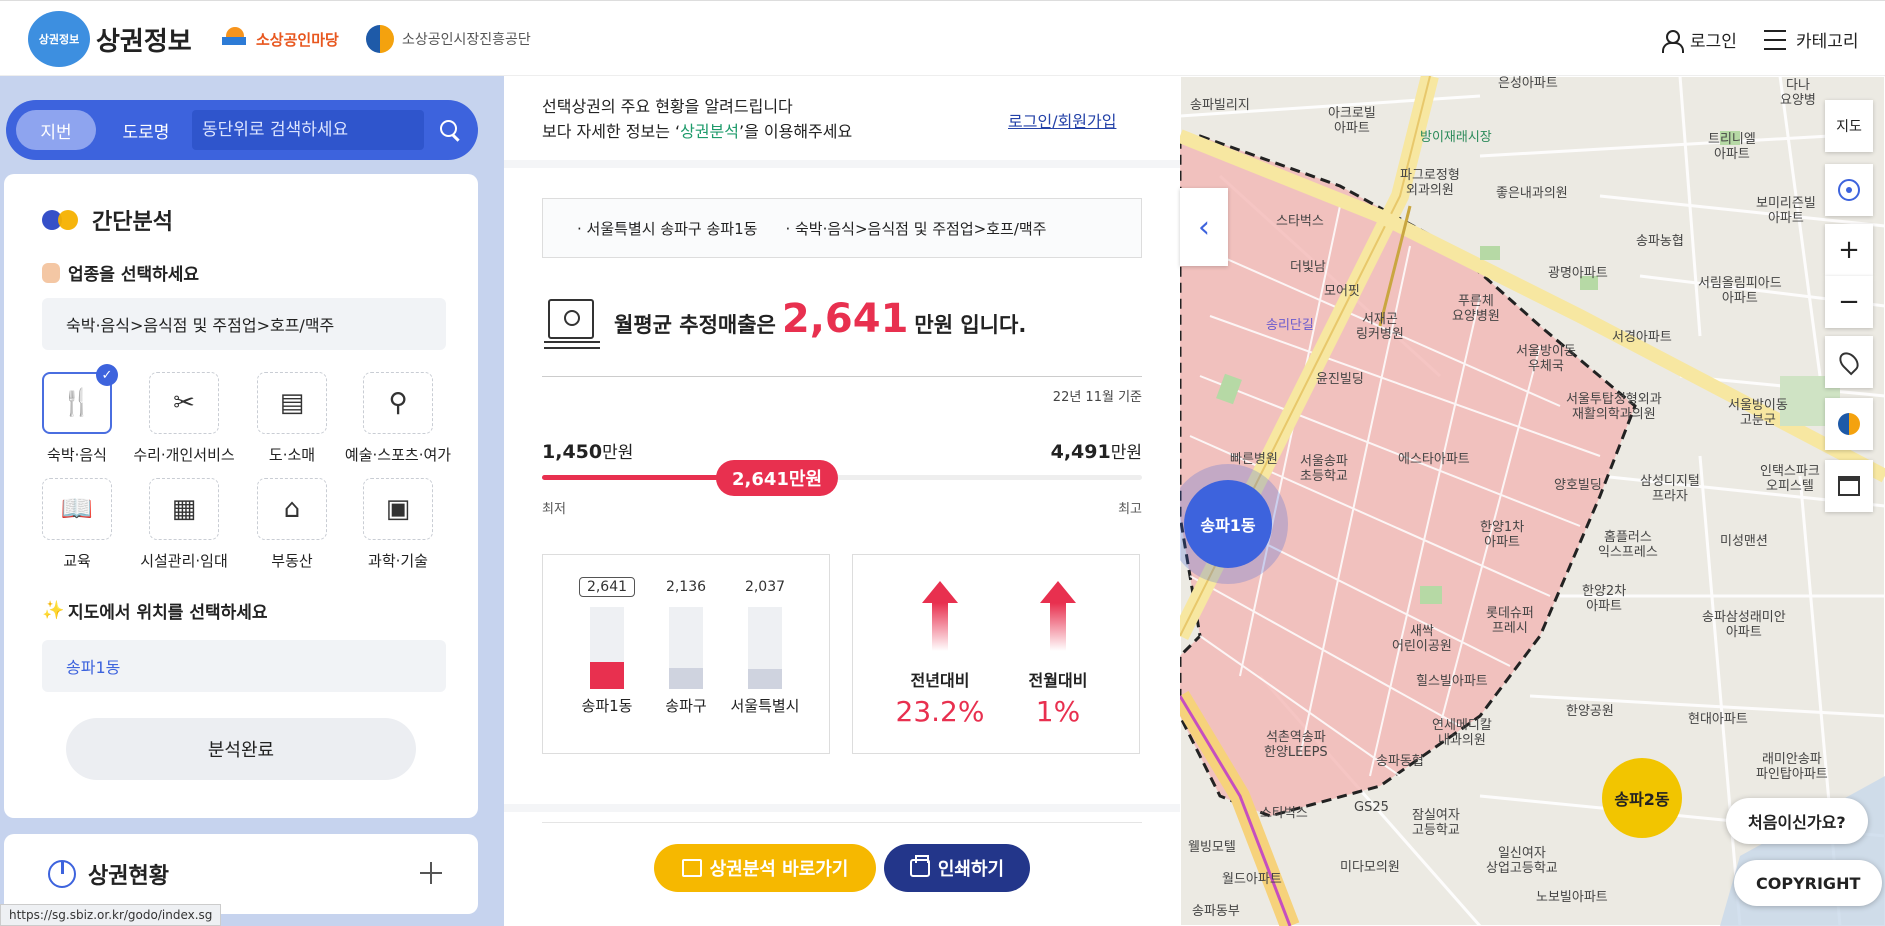 This screenshot has width=1885, height=926. Describe the element at coordinates (765, 679) in the screenshot. I see `bar-seoul` at that location.